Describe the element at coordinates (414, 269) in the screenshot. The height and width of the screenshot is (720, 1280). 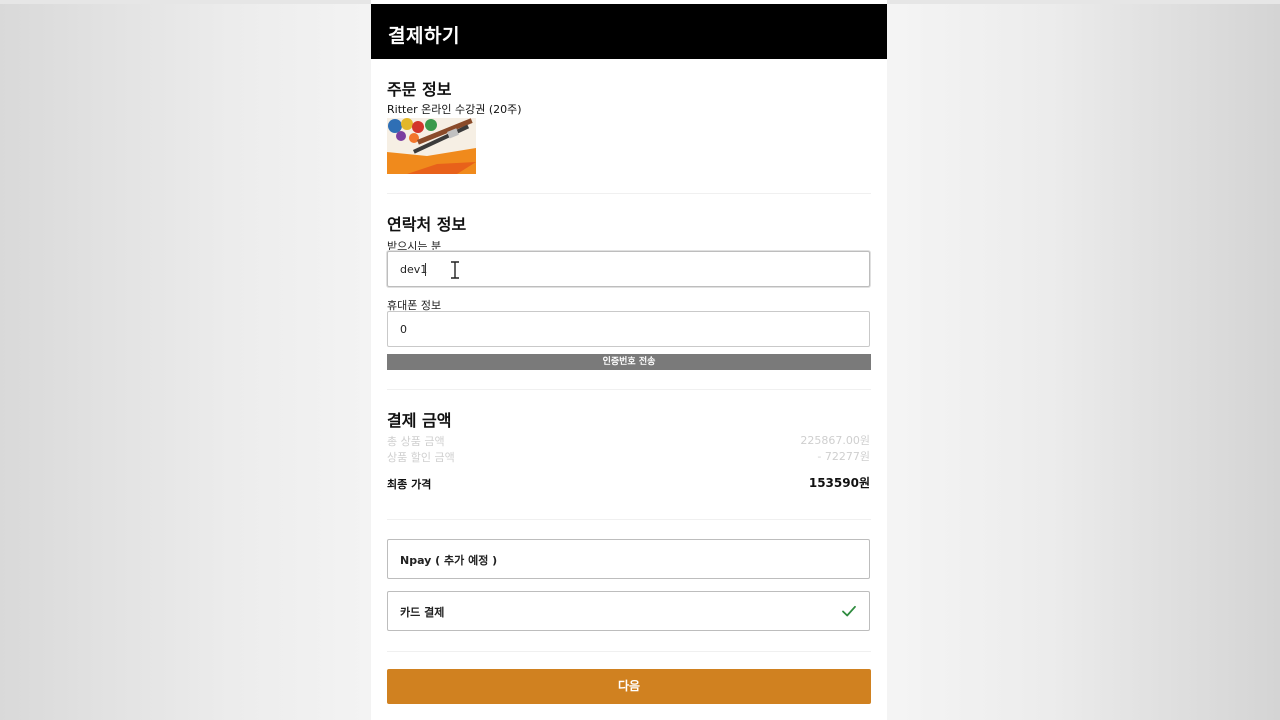
I see `recipient-value: dev1` at that location.